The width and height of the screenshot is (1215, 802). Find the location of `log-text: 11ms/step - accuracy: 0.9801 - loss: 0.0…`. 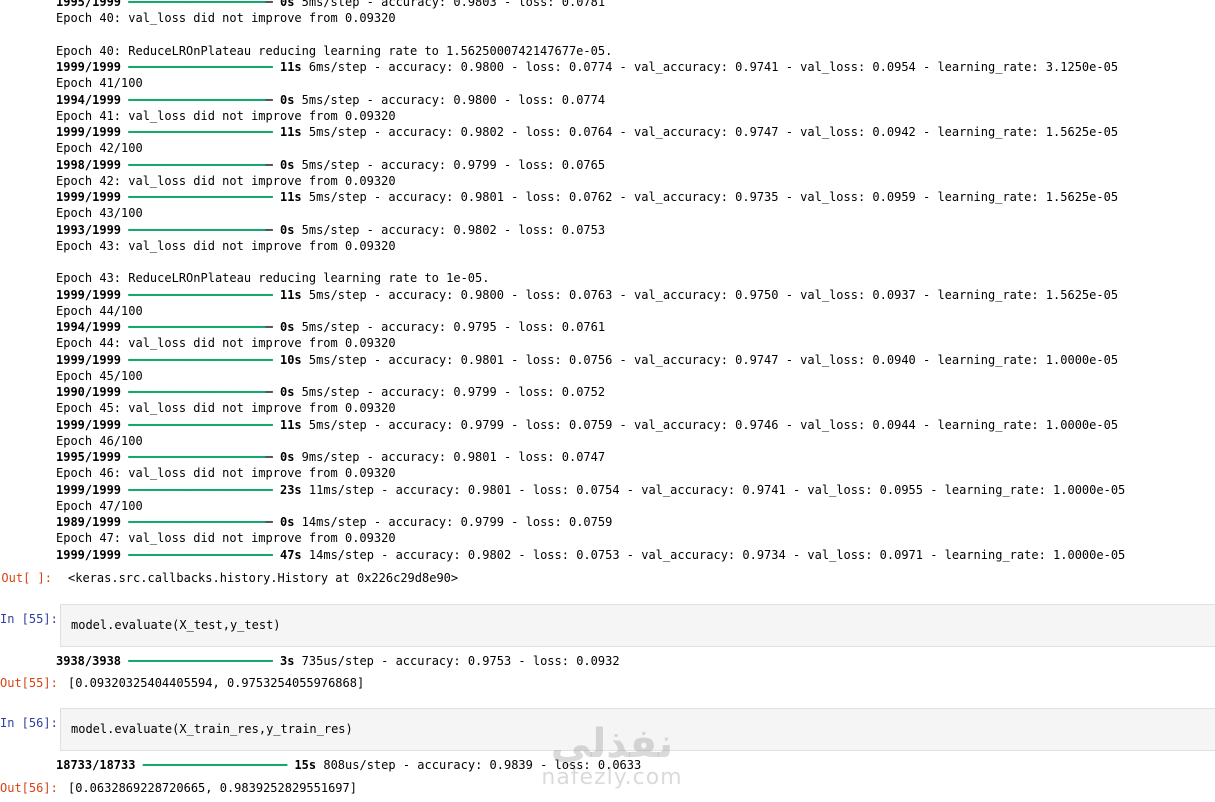

log-text: 11ms/step - accuracy: 0.9801 - loss: 0.0… is located at coordinates (713, 489).